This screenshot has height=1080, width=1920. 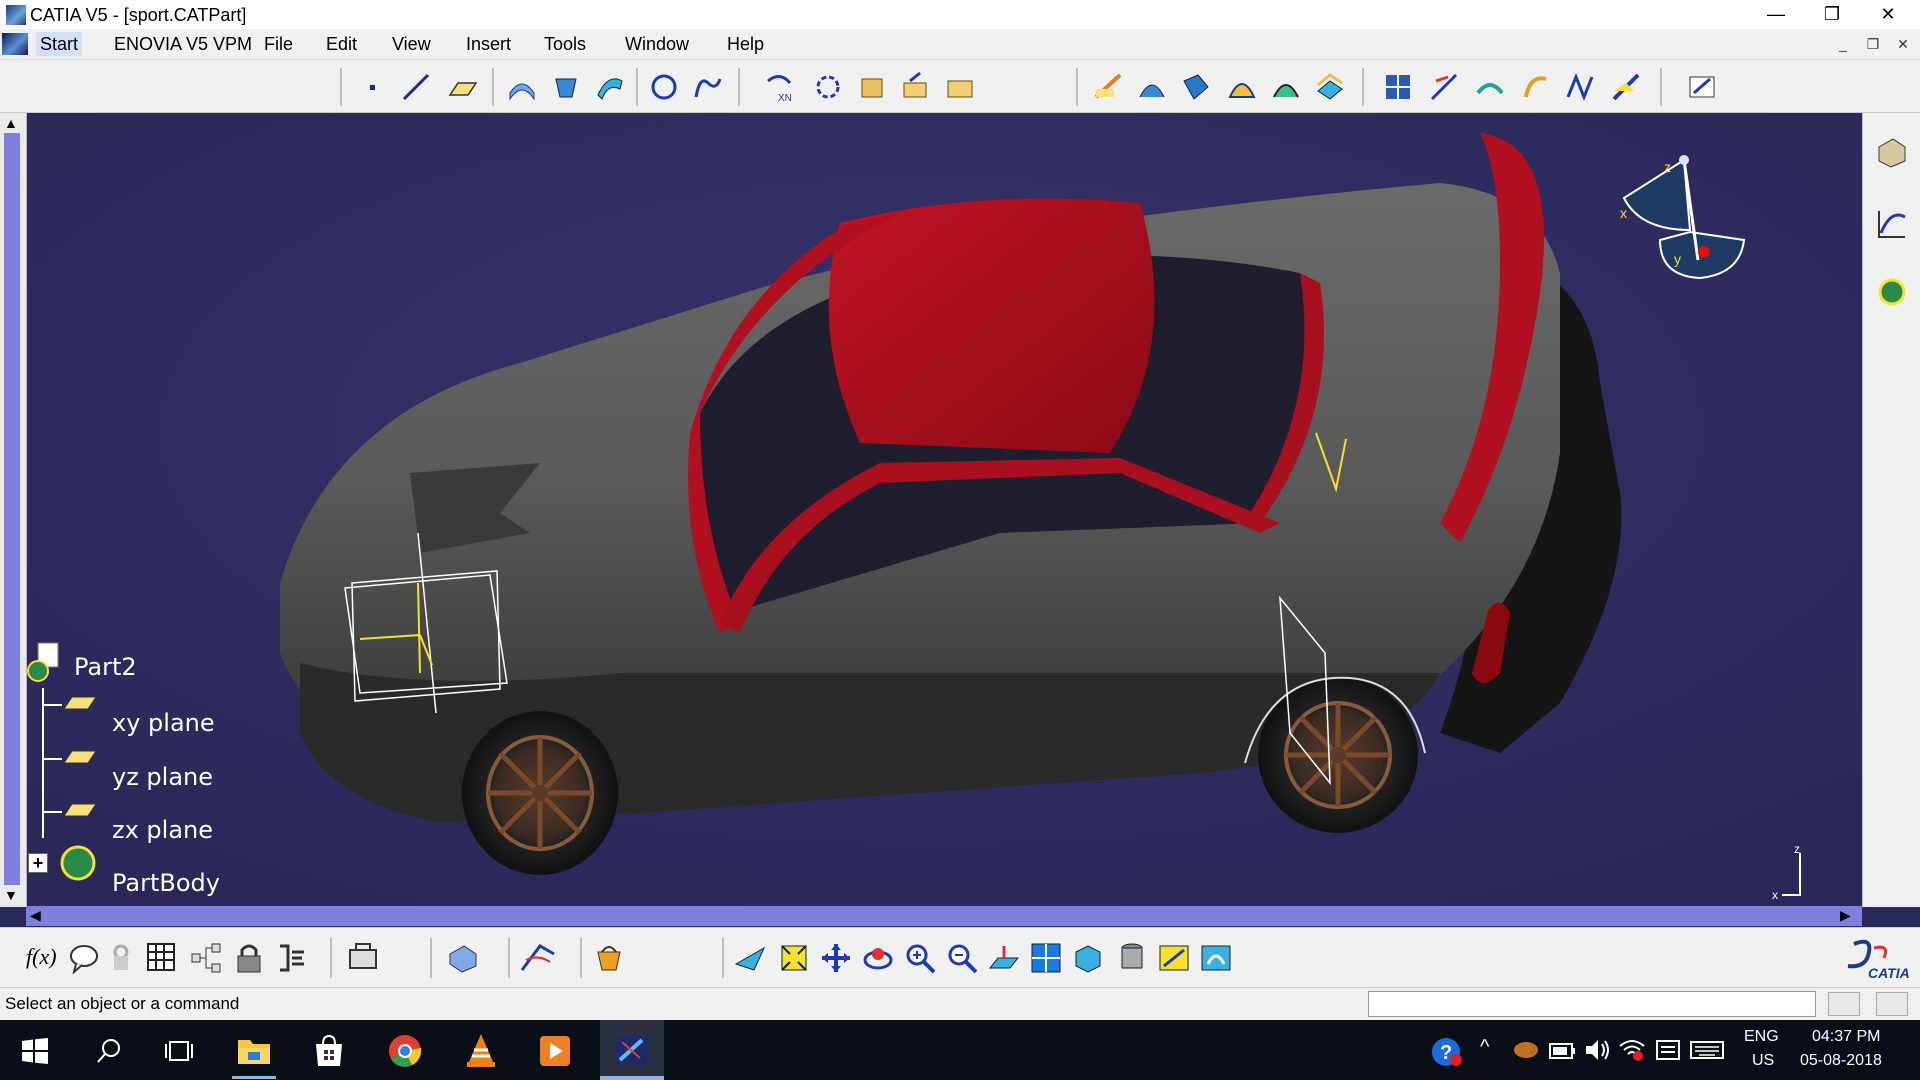 What do you see at coordinates (1490, 87) in the screenshot?
I see `connect-curve-icon` at bounding box center [1490, 87].